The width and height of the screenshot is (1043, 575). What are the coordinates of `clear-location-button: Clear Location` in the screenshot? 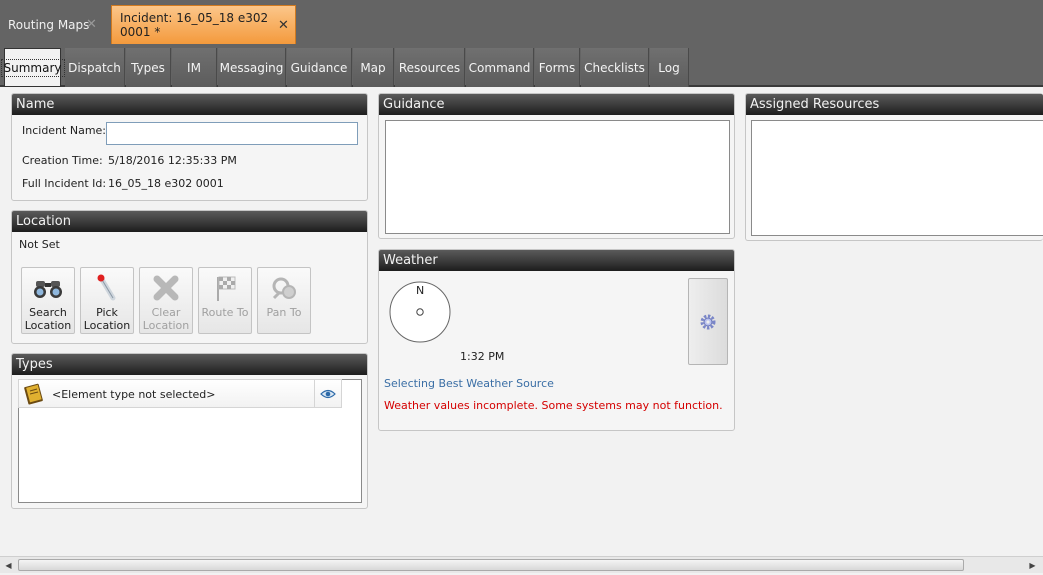 It's located at (166, 300).